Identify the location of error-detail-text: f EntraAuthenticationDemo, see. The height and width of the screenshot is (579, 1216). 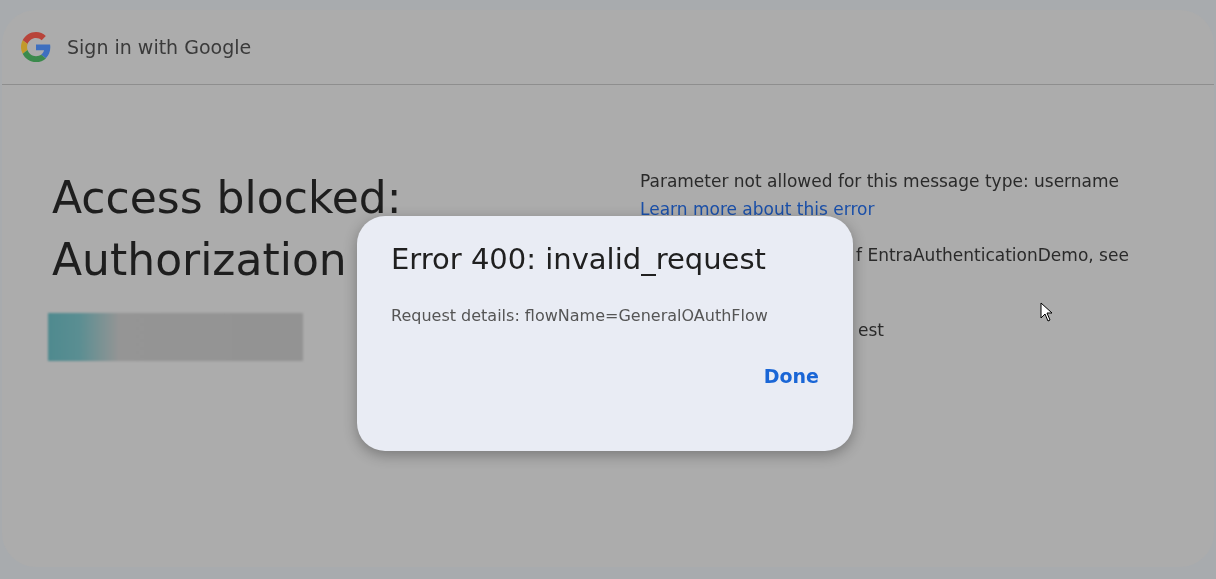
(992, 255).